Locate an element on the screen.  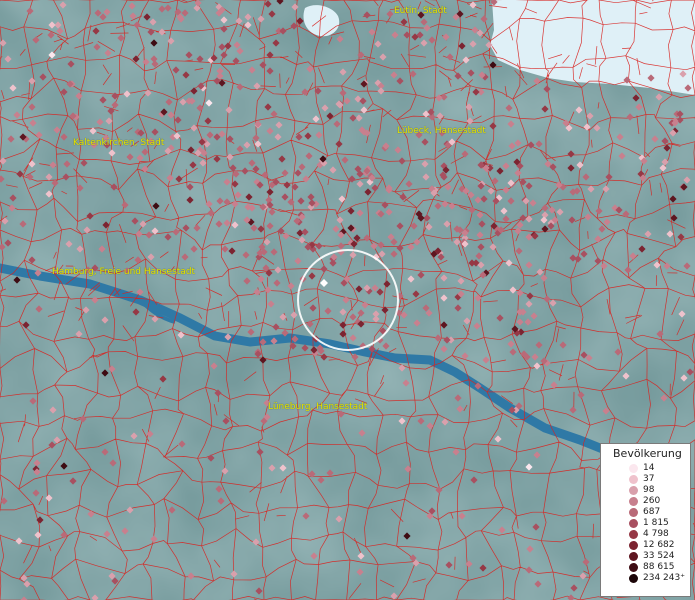
legend-value: 14 is located at coordinates (649, 468).